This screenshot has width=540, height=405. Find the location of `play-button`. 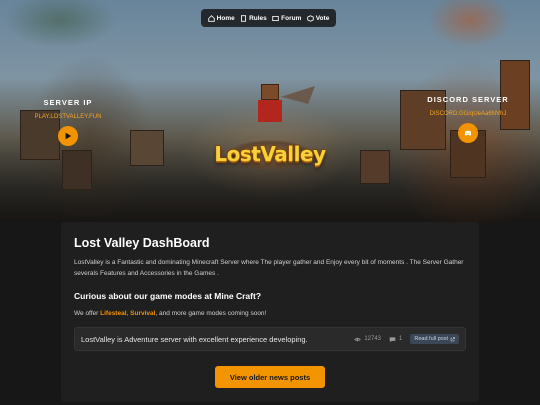

play-button is located at coordinates (68, 136).